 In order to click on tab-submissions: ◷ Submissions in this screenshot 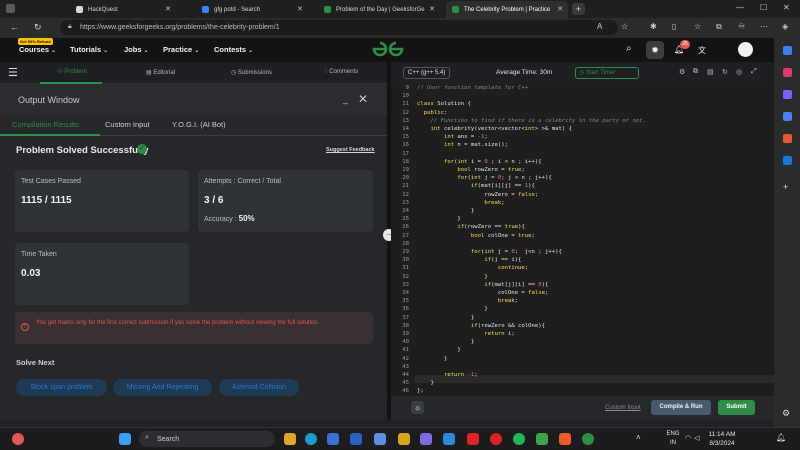, I will do `click(251, 72)`.